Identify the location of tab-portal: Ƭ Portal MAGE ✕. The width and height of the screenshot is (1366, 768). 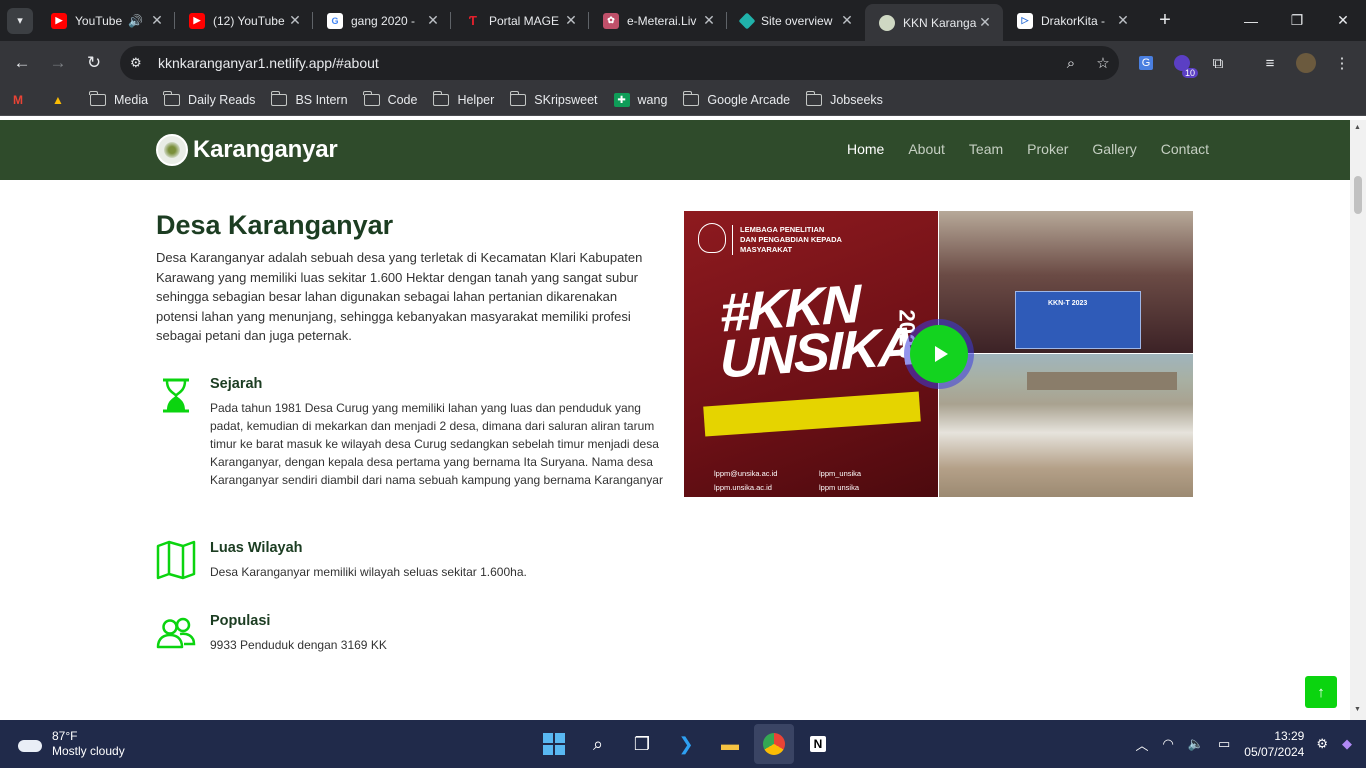
(520, 20).